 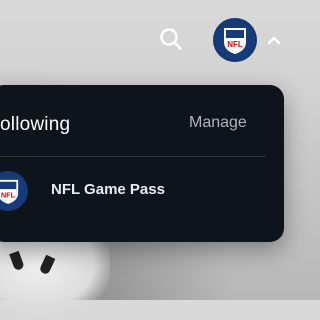 I want to click on avatar-logo-text: NFL, so click(x=235, y=44).